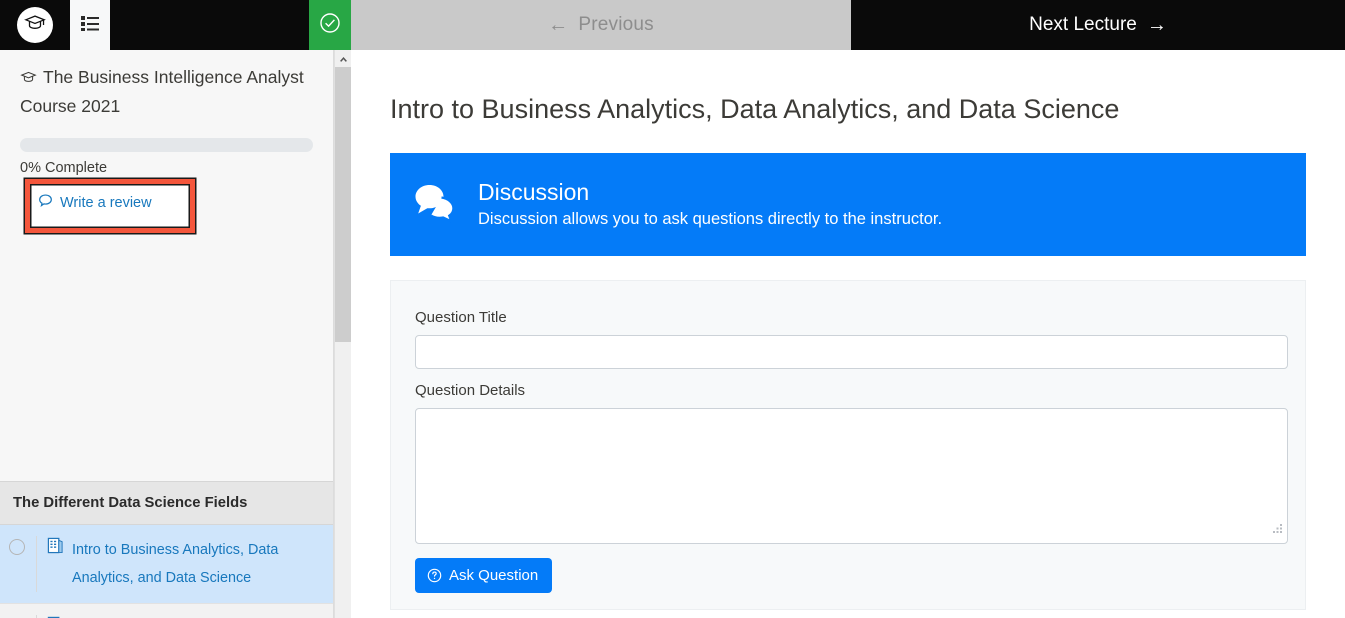 The width and height of the screenshot is (1345, 618). What do you see at coordinates (166, 145) in the screenshot?
I see `course-progress-bar` at bounding box center [166, 145].